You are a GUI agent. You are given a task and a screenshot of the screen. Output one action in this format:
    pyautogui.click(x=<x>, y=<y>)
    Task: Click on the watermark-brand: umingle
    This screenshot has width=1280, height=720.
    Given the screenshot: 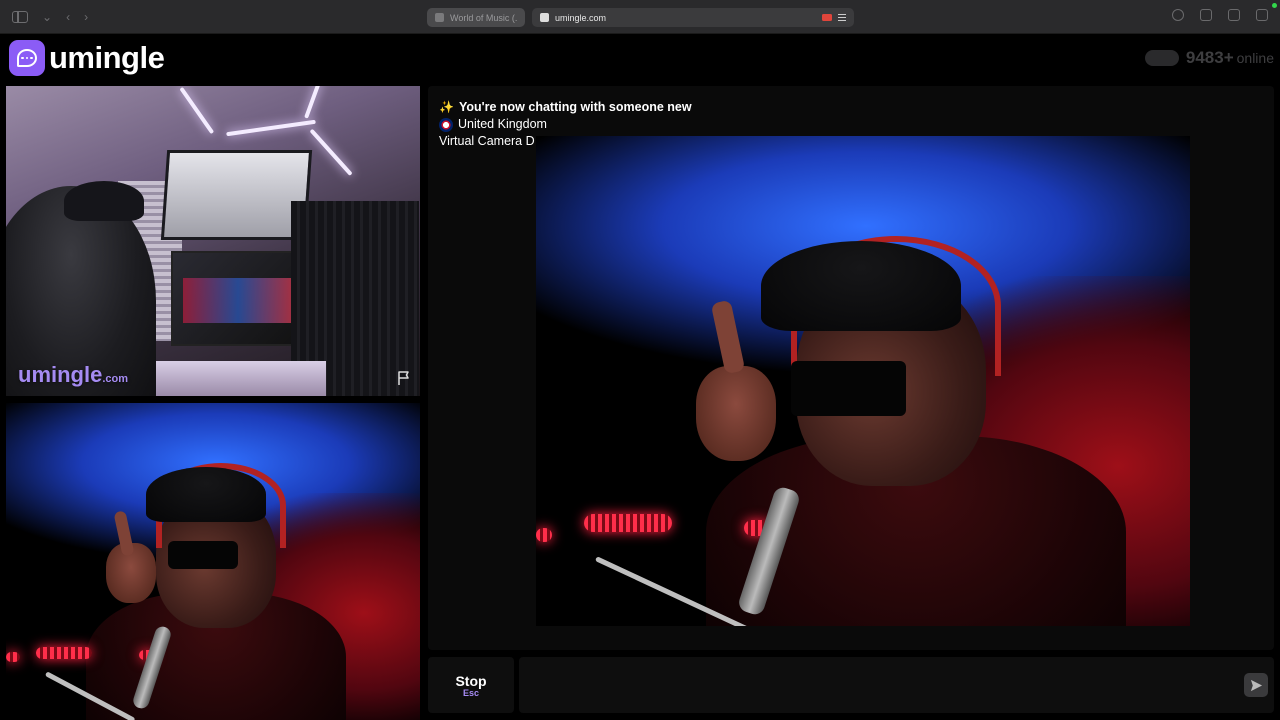 What is the action you would take?
    pyautogui.click(x=60, y=374)
    